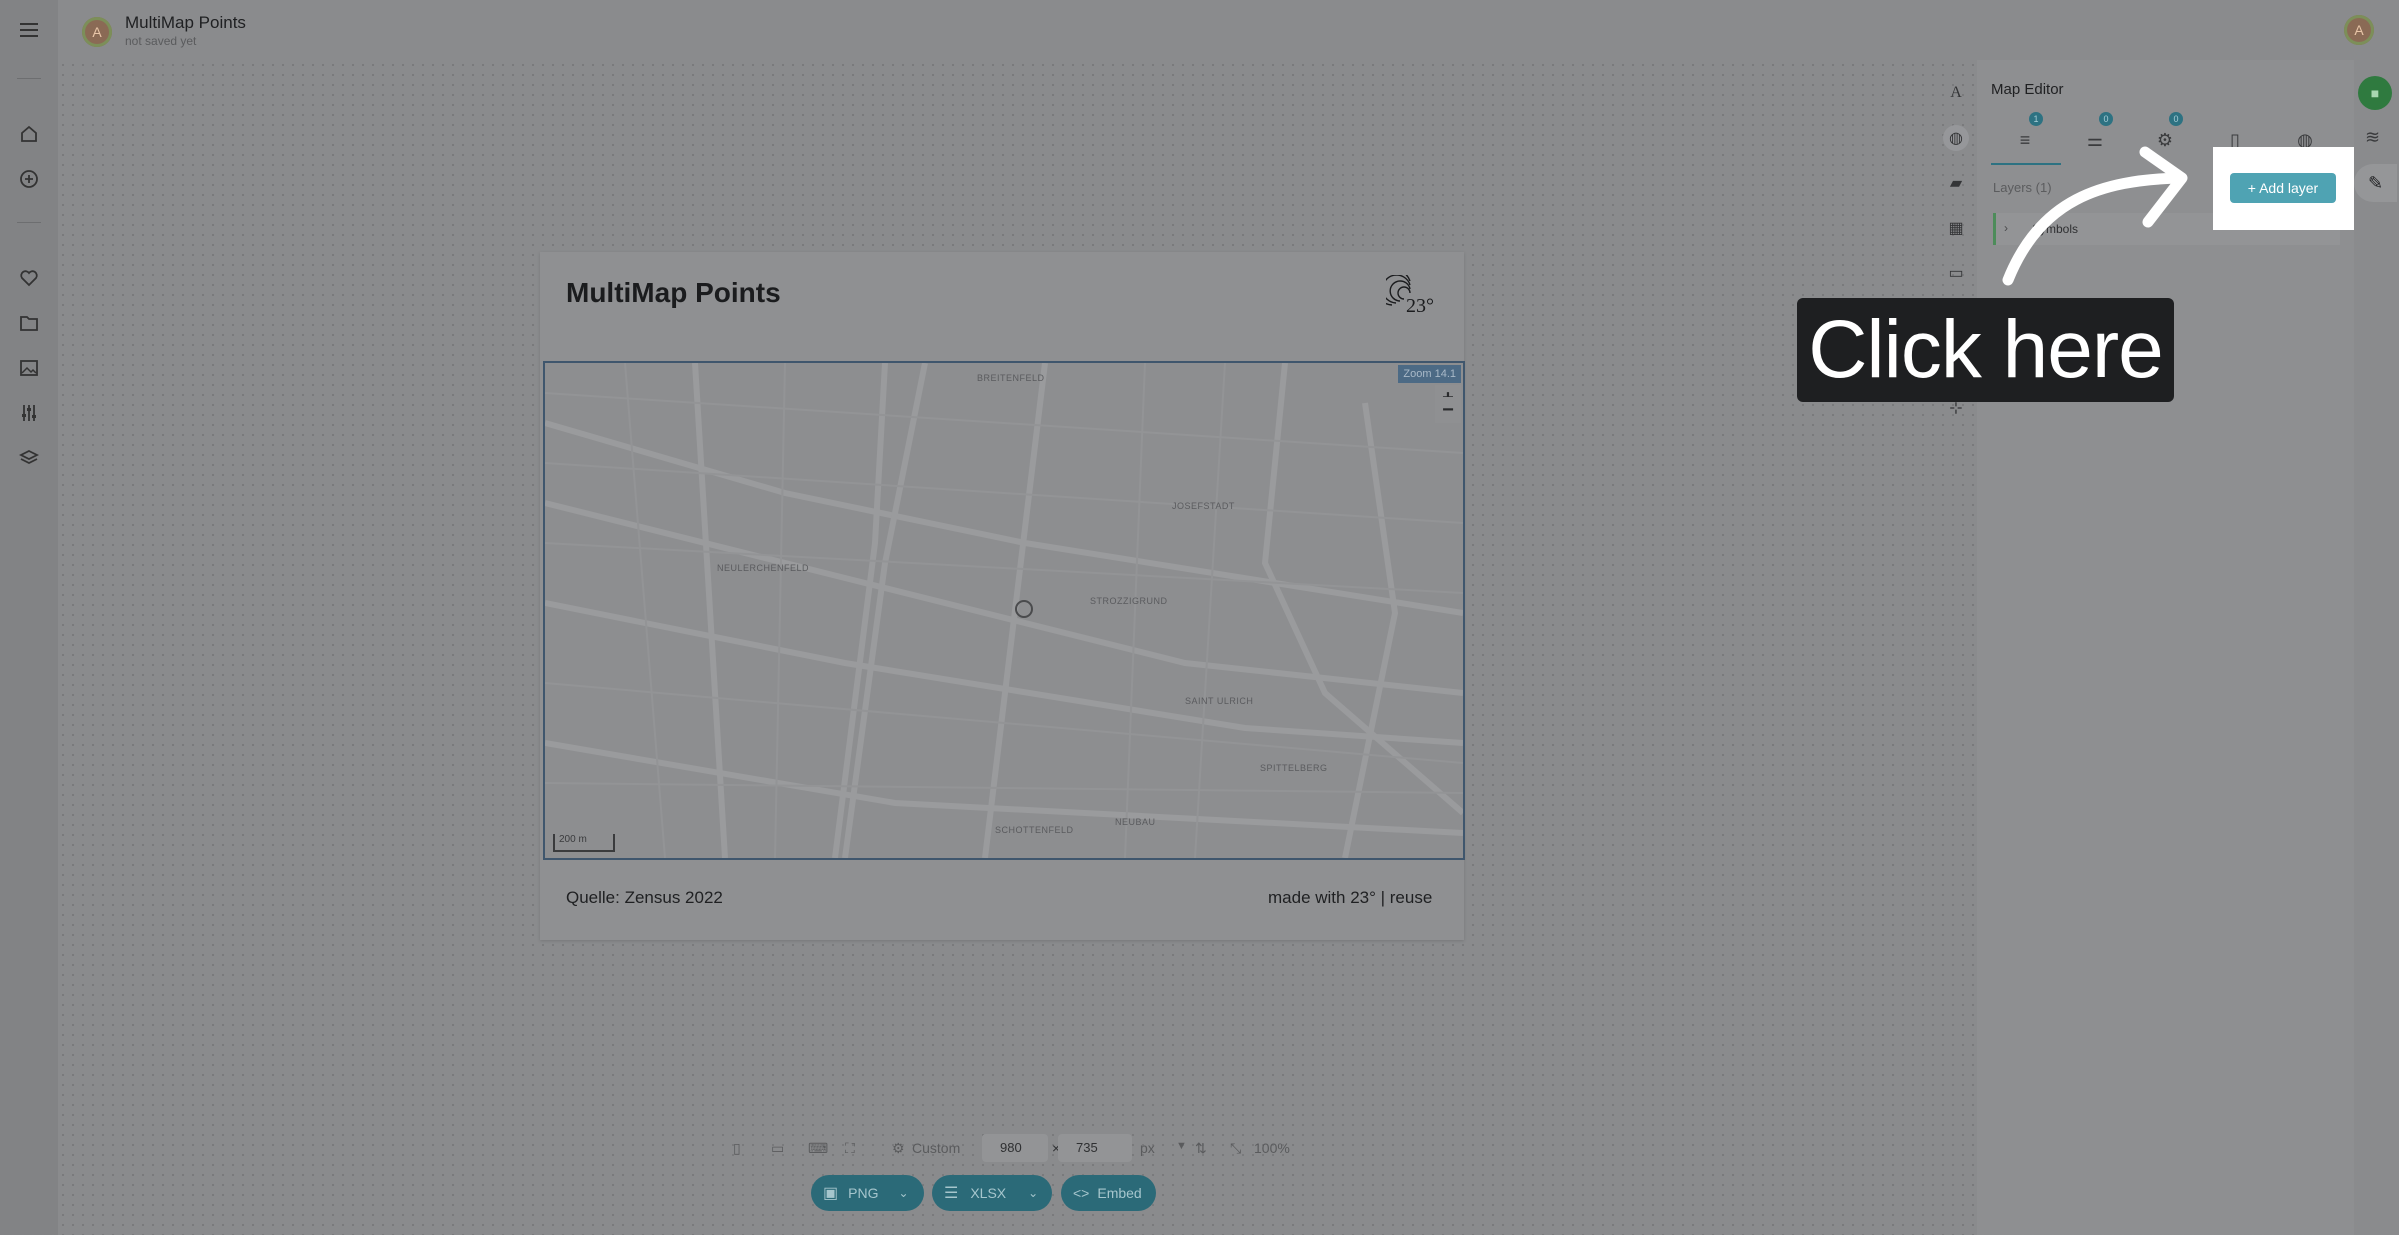  I want to click on image-icon: ▣, so click(831, 1193).